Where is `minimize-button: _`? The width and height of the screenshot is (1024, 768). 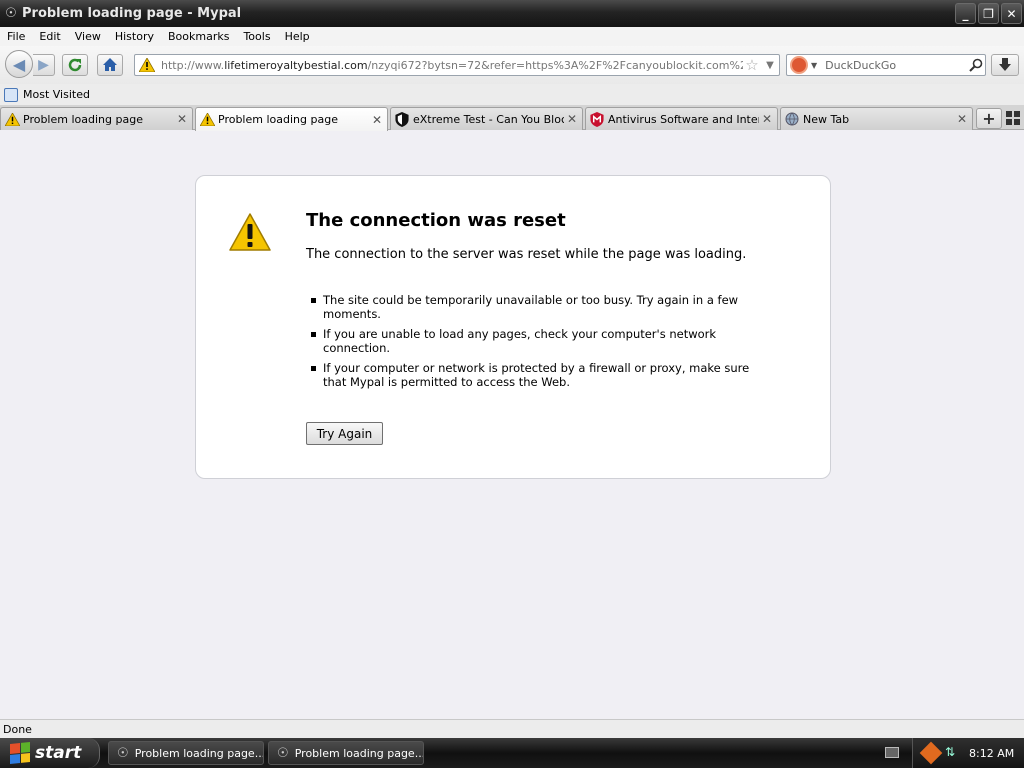 minimize-button: _ is located at coordinates (965, 13).